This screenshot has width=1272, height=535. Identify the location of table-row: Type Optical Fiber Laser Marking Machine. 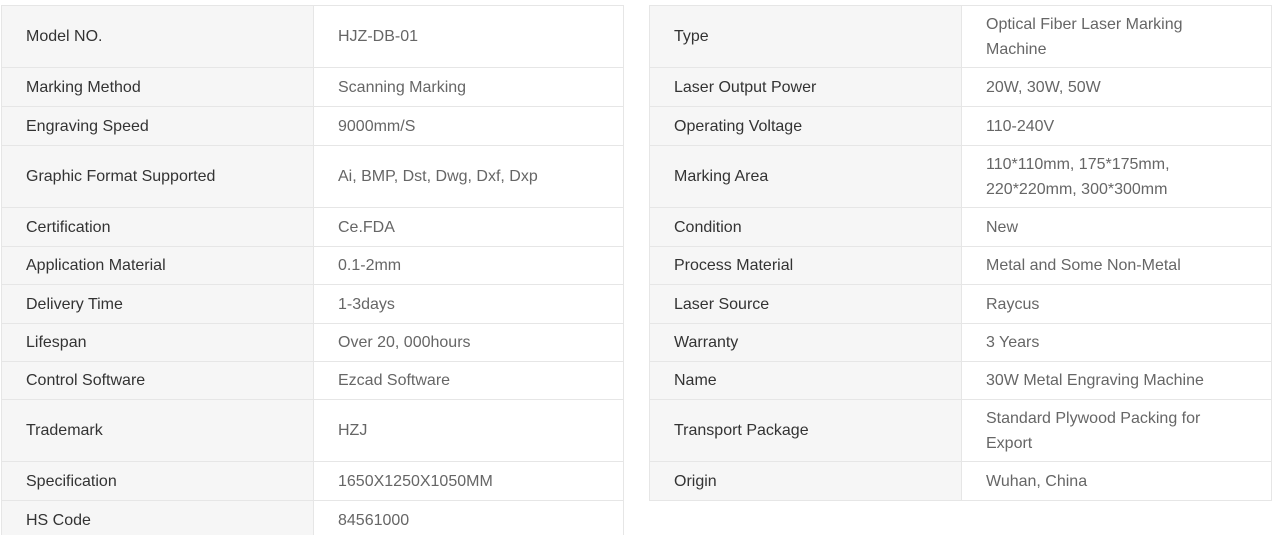
(960, 36).